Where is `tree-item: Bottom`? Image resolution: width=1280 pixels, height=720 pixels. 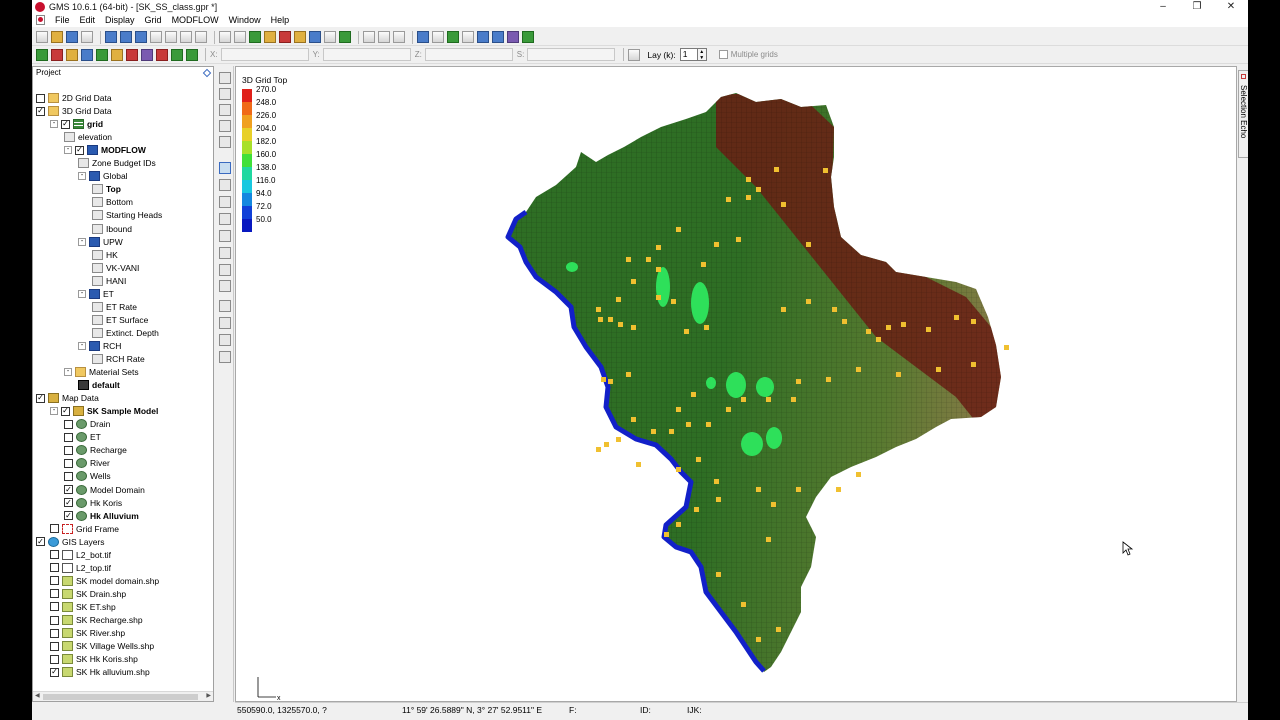
tree-item: Bottom is located at coordinates (112, 202).